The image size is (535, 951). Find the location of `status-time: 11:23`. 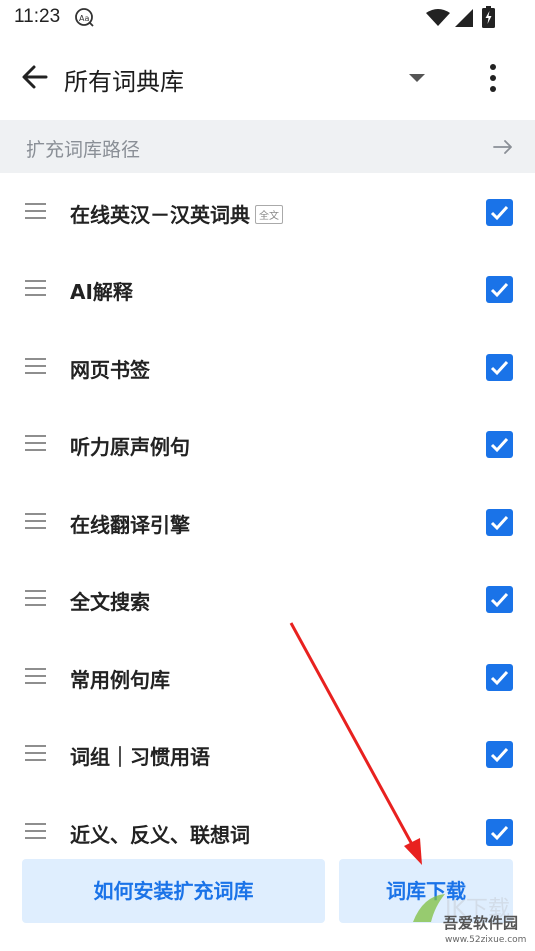

status-time: 11:23 is located at coordinates (37, 16).